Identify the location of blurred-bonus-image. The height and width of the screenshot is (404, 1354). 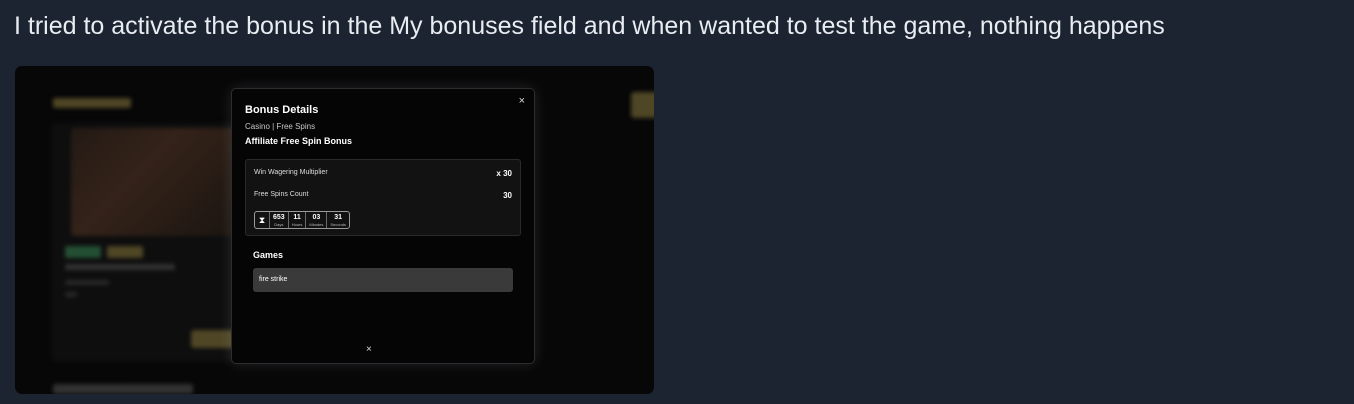
(156, 182).